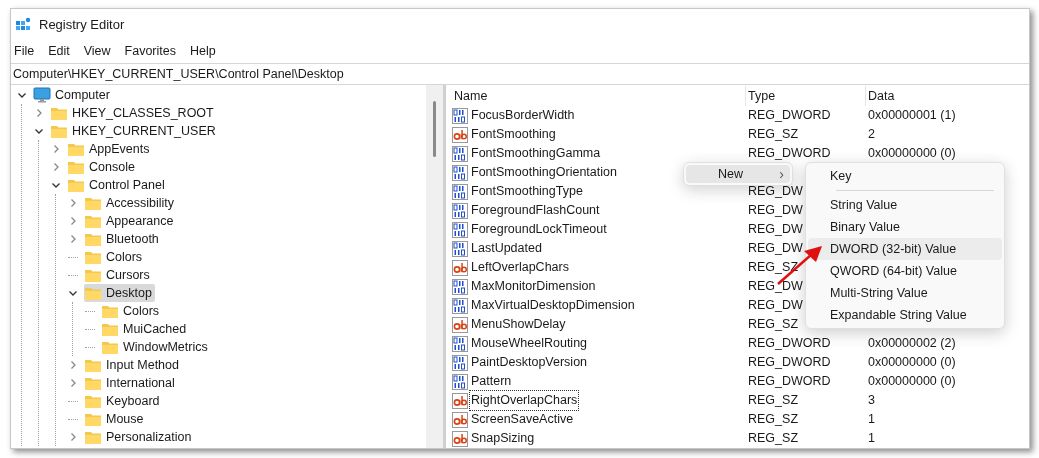 This screenshot has height=458, width=1039. Describe the element at coordinates (506, 248) in the screenshot. I see `value-name: LastUpdated` at that location.